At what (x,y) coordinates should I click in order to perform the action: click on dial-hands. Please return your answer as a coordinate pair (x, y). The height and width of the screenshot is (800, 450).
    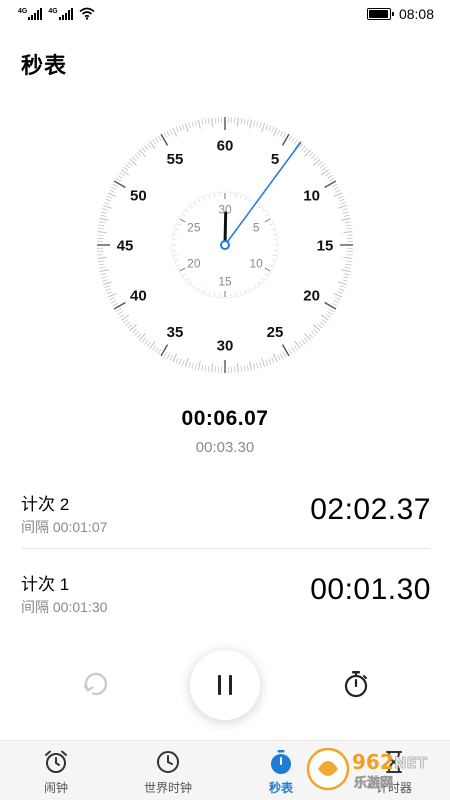
    Looking at the image, I should click on (261, 195).